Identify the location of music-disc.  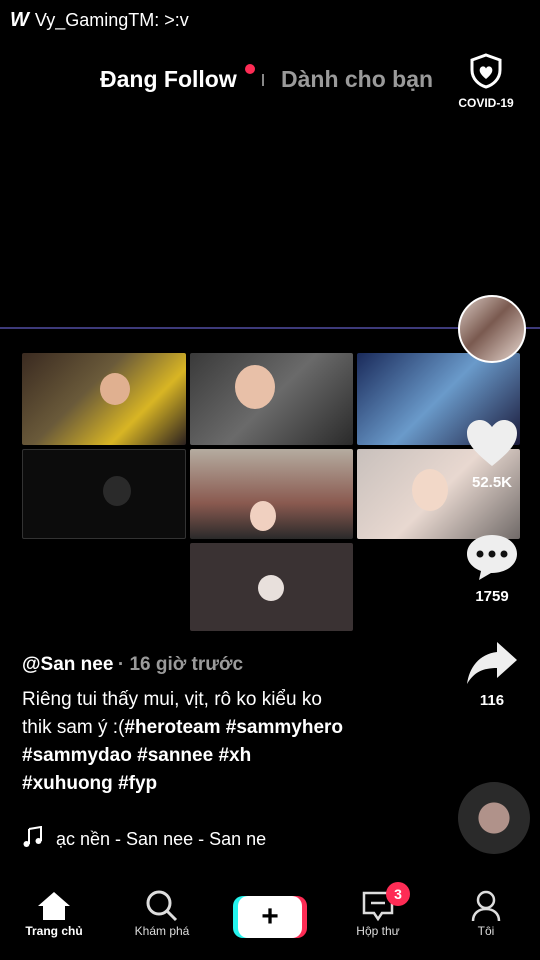
(494, 818).